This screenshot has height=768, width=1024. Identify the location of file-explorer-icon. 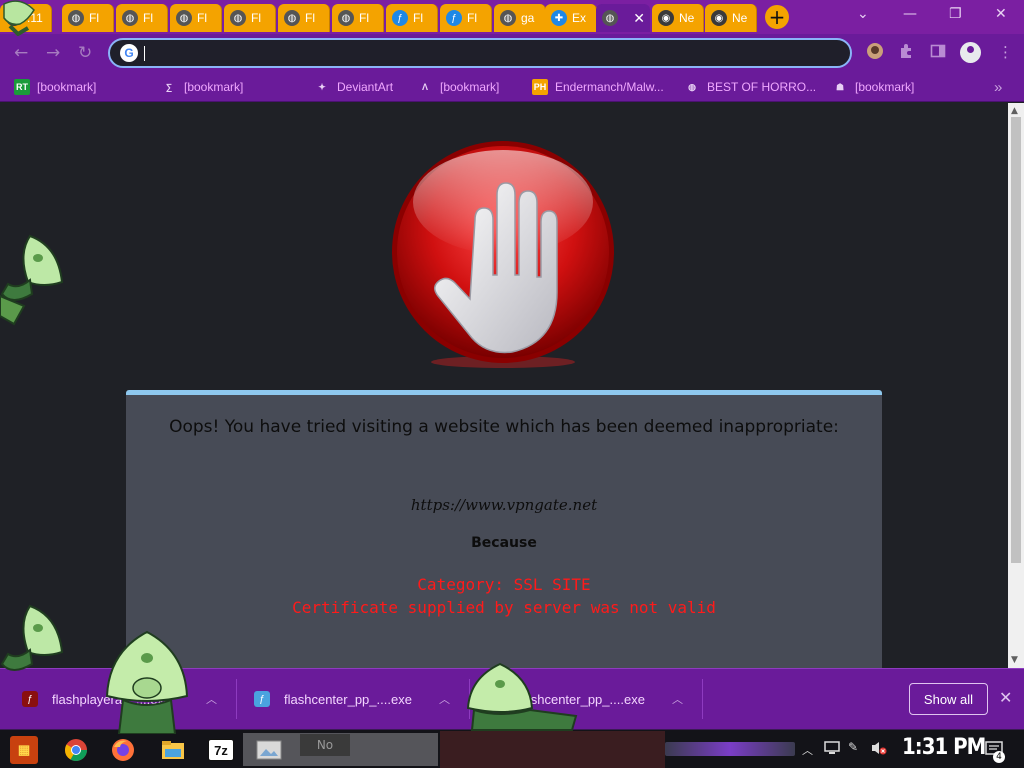
(173, 750).